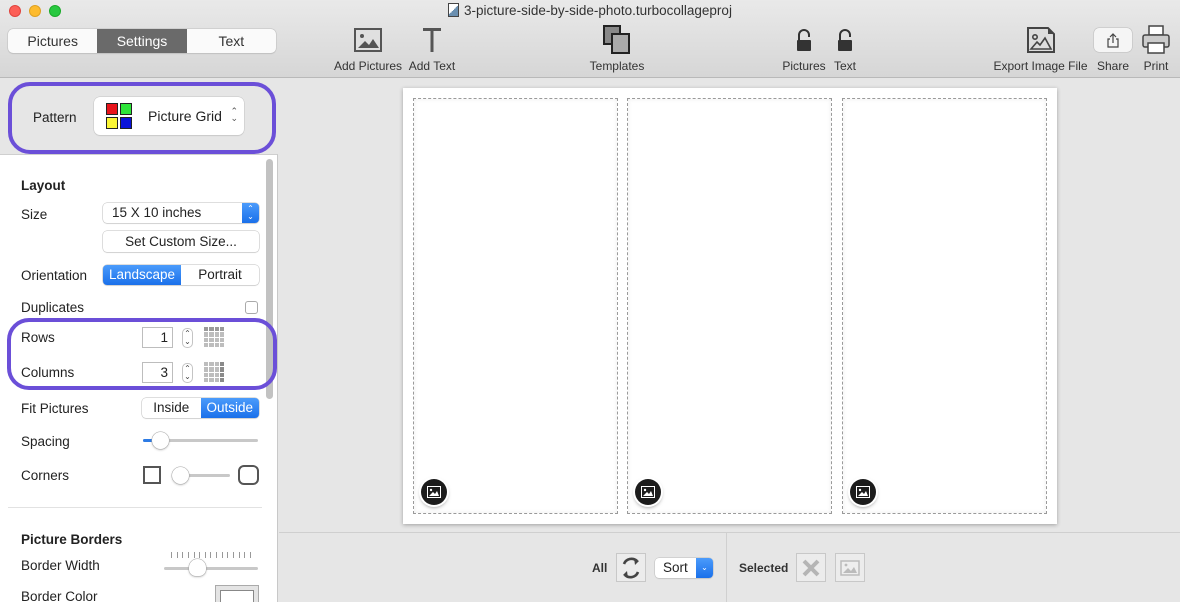  I want to click on rounded-corner-icon, so click(248, 475).